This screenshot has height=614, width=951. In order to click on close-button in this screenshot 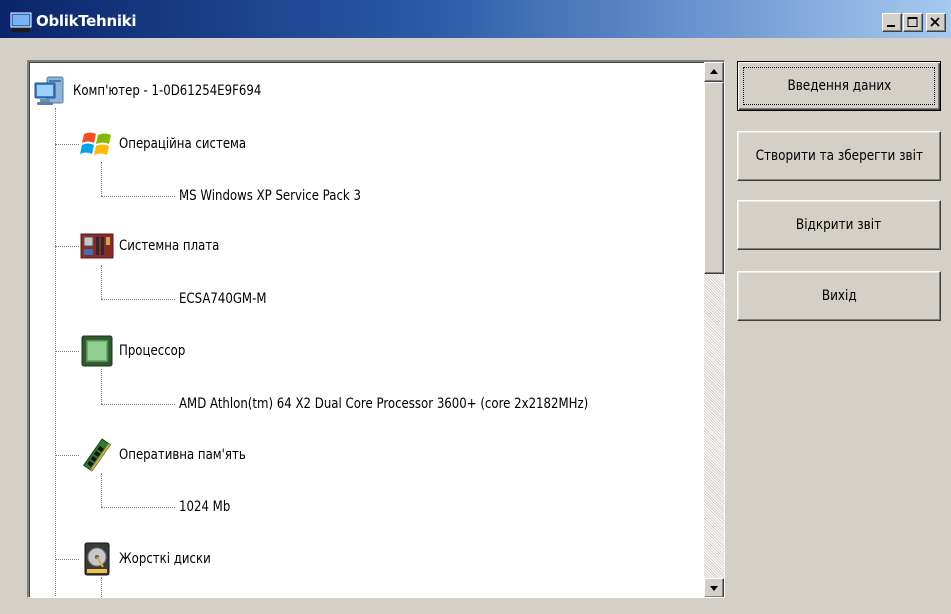, I will do `click(936, 22)`.